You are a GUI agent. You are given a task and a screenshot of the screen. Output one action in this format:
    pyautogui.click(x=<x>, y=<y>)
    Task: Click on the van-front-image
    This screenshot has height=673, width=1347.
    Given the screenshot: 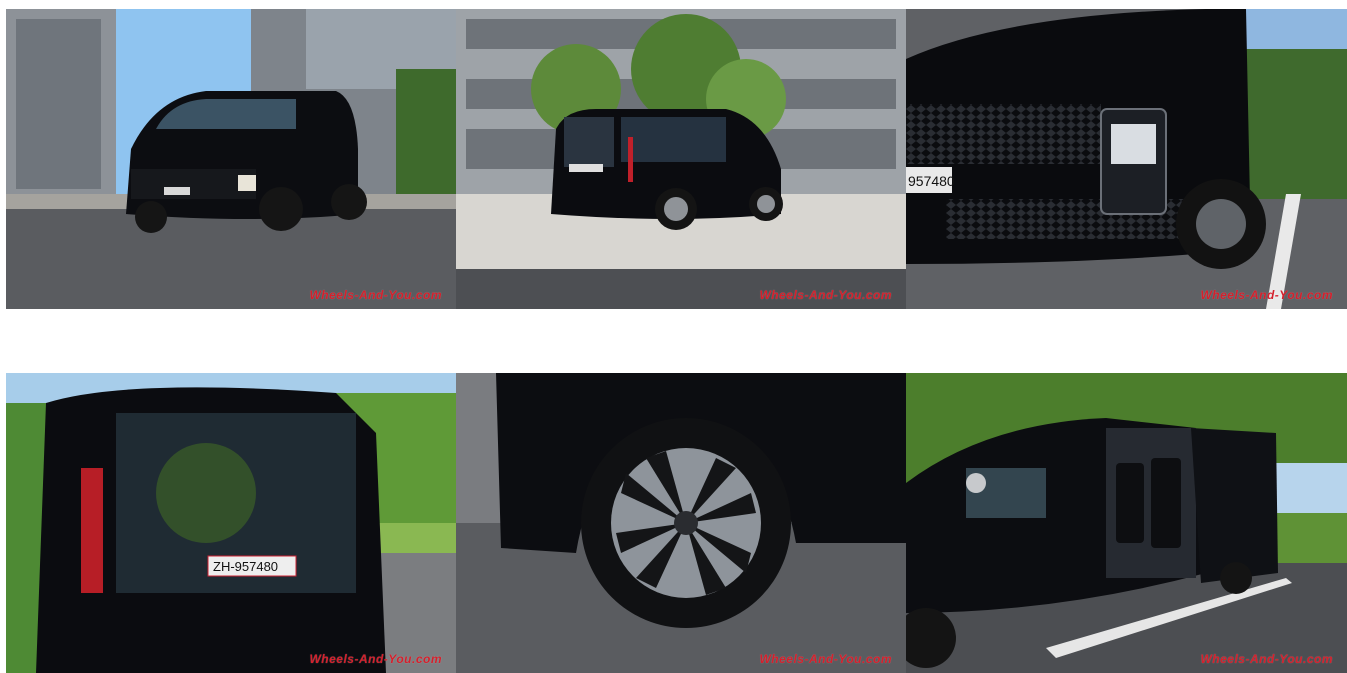 What is the action you would take?
    pyautogui.click(x=231, y=159)
    